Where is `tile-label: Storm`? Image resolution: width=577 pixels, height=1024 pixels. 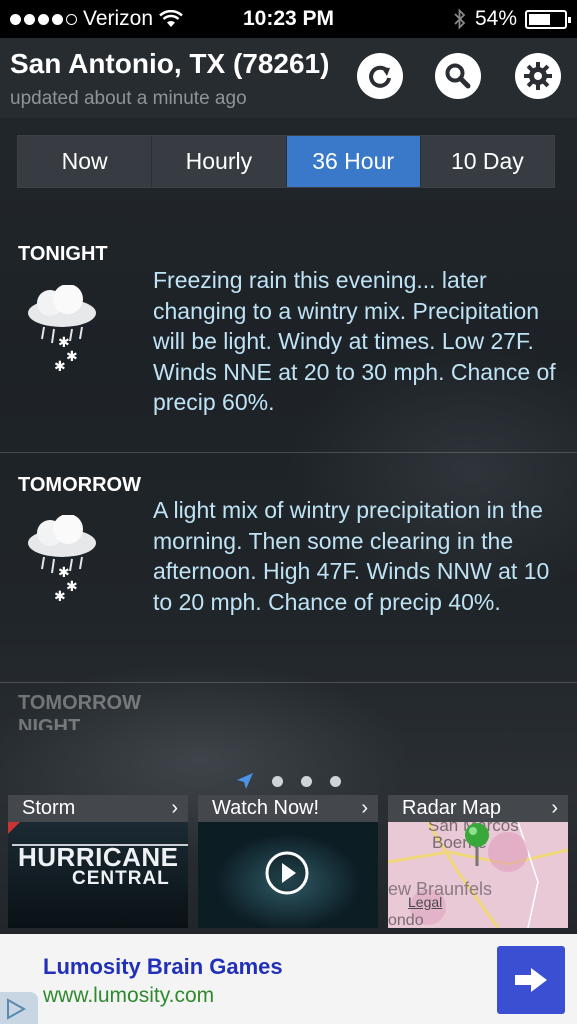
tile-label: Storm is located at coordinates (49, 808).